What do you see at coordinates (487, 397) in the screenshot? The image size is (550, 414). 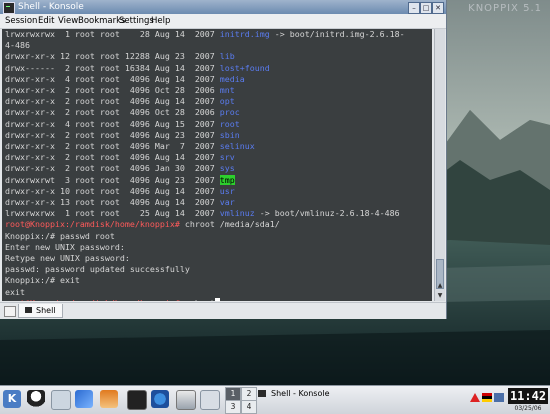 I see `keyboard-layout-icon` at bounding box center [487, 397].